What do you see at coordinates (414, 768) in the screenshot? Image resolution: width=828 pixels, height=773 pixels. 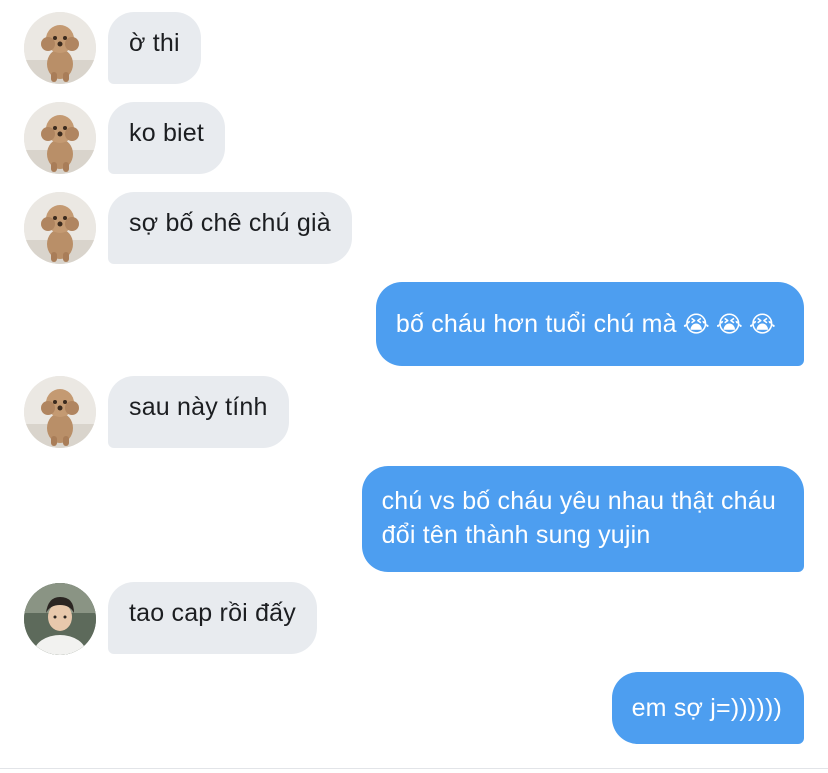 I see `divider` at bounding box center [414, 768].